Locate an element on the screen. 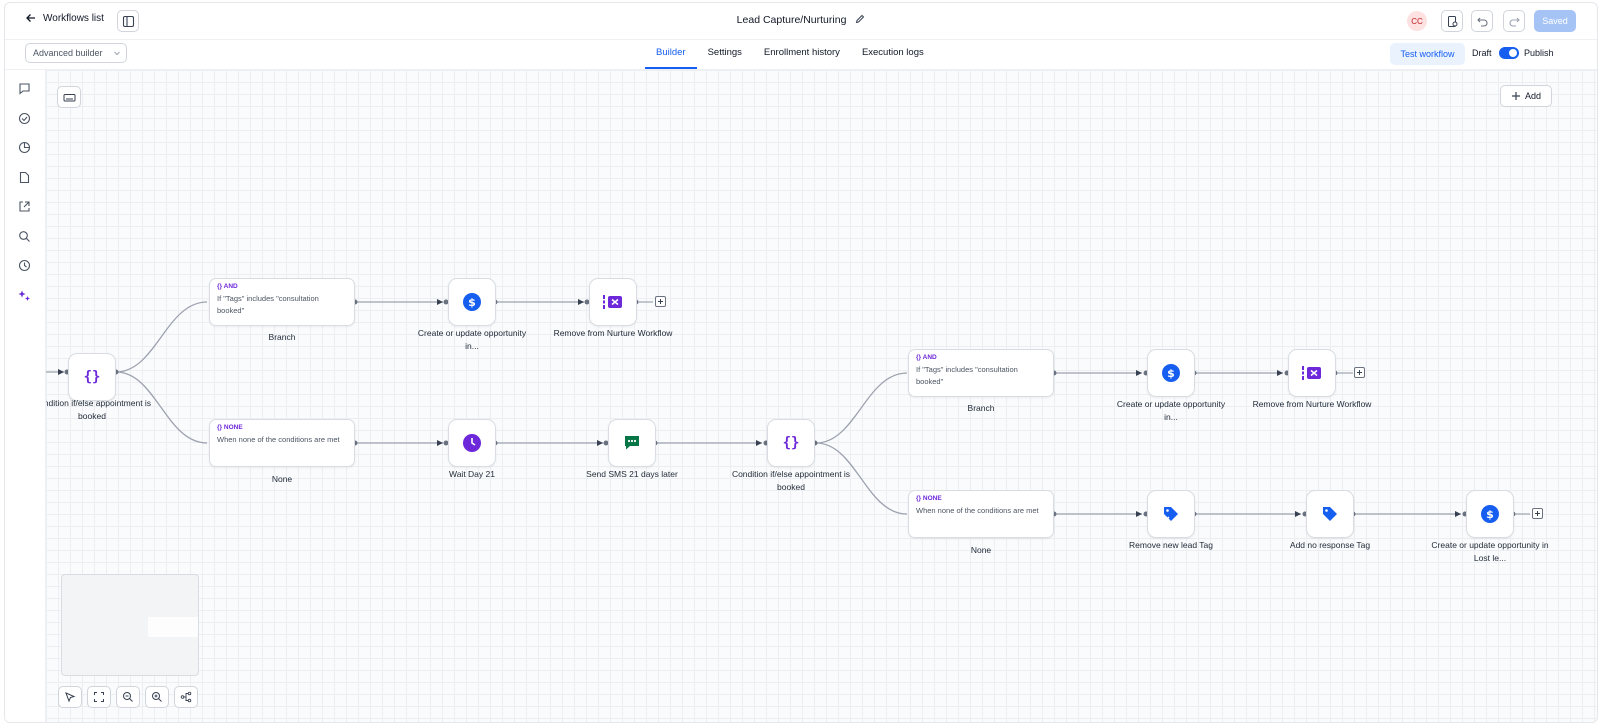  sms-node is located at coordinates (632, 443).